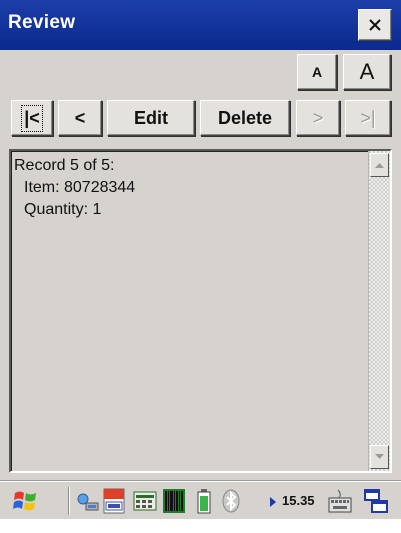 The width and height of the screenshot is (401, 533). I want to click on first-record-label: |<, so click(32, 118).